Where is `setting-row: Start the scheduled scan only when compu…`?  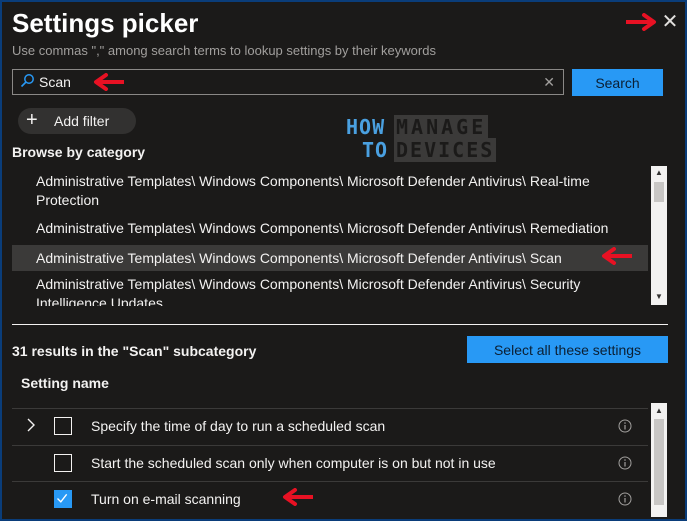
setting-row: Start the scheduled scan only when compu… is located at coordinates (330, 463).